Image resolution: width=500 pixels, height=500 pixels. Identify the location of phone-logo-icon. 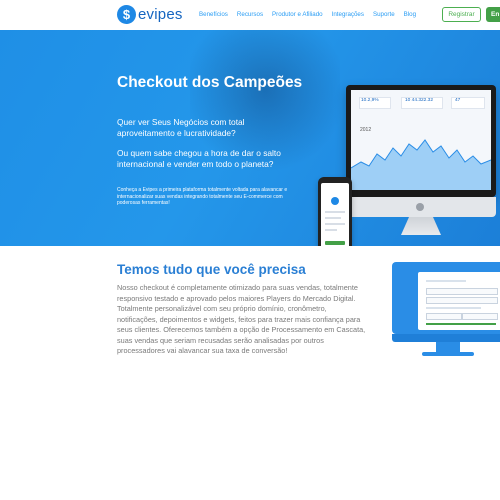
(335, 201).